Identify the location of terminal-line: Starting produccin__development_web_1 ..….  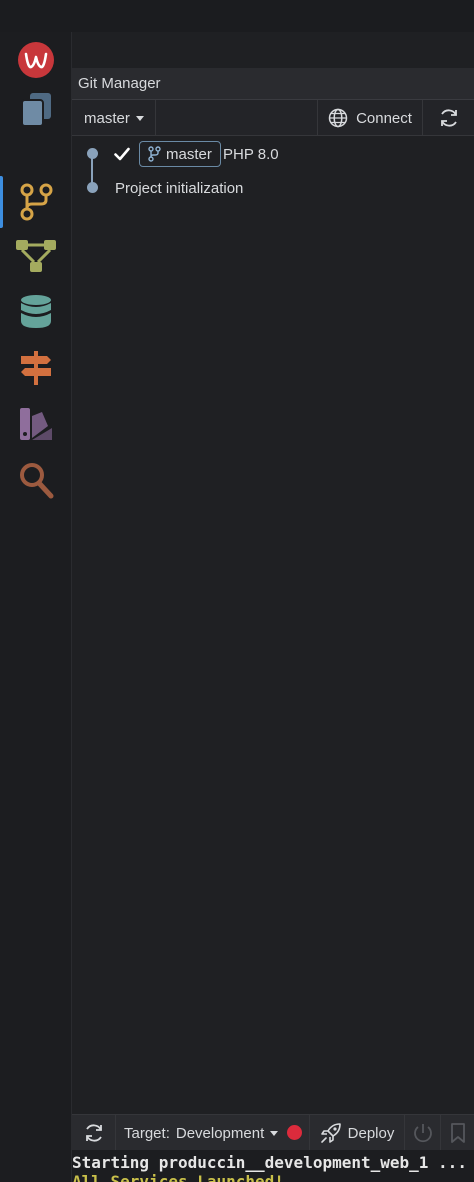
(269, 1162).